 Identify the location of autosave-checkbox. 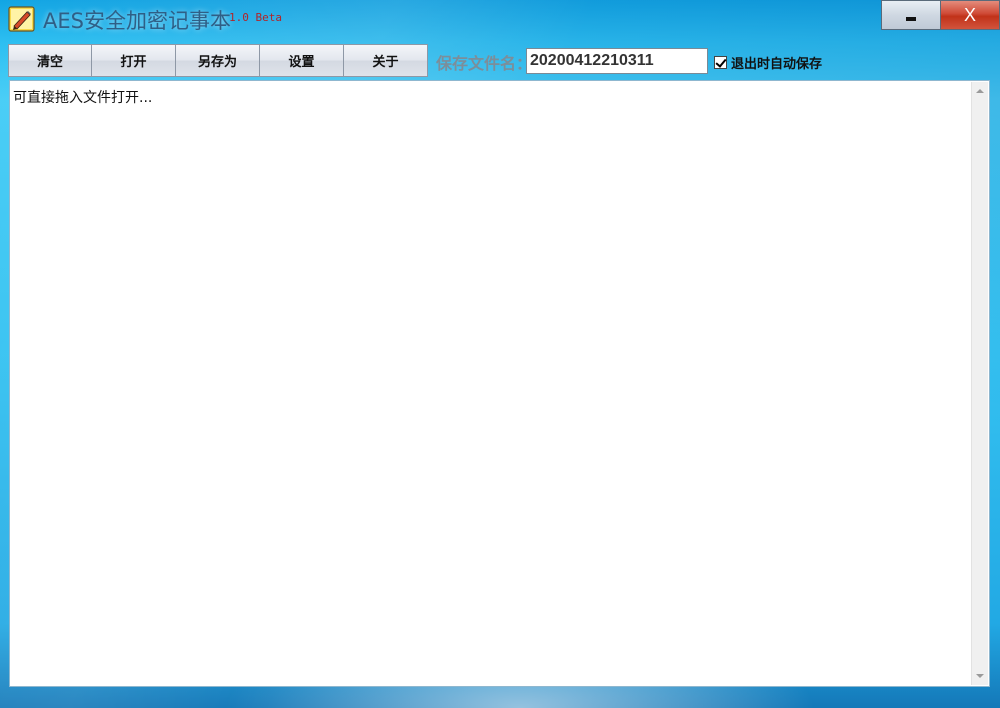
(720, 62).